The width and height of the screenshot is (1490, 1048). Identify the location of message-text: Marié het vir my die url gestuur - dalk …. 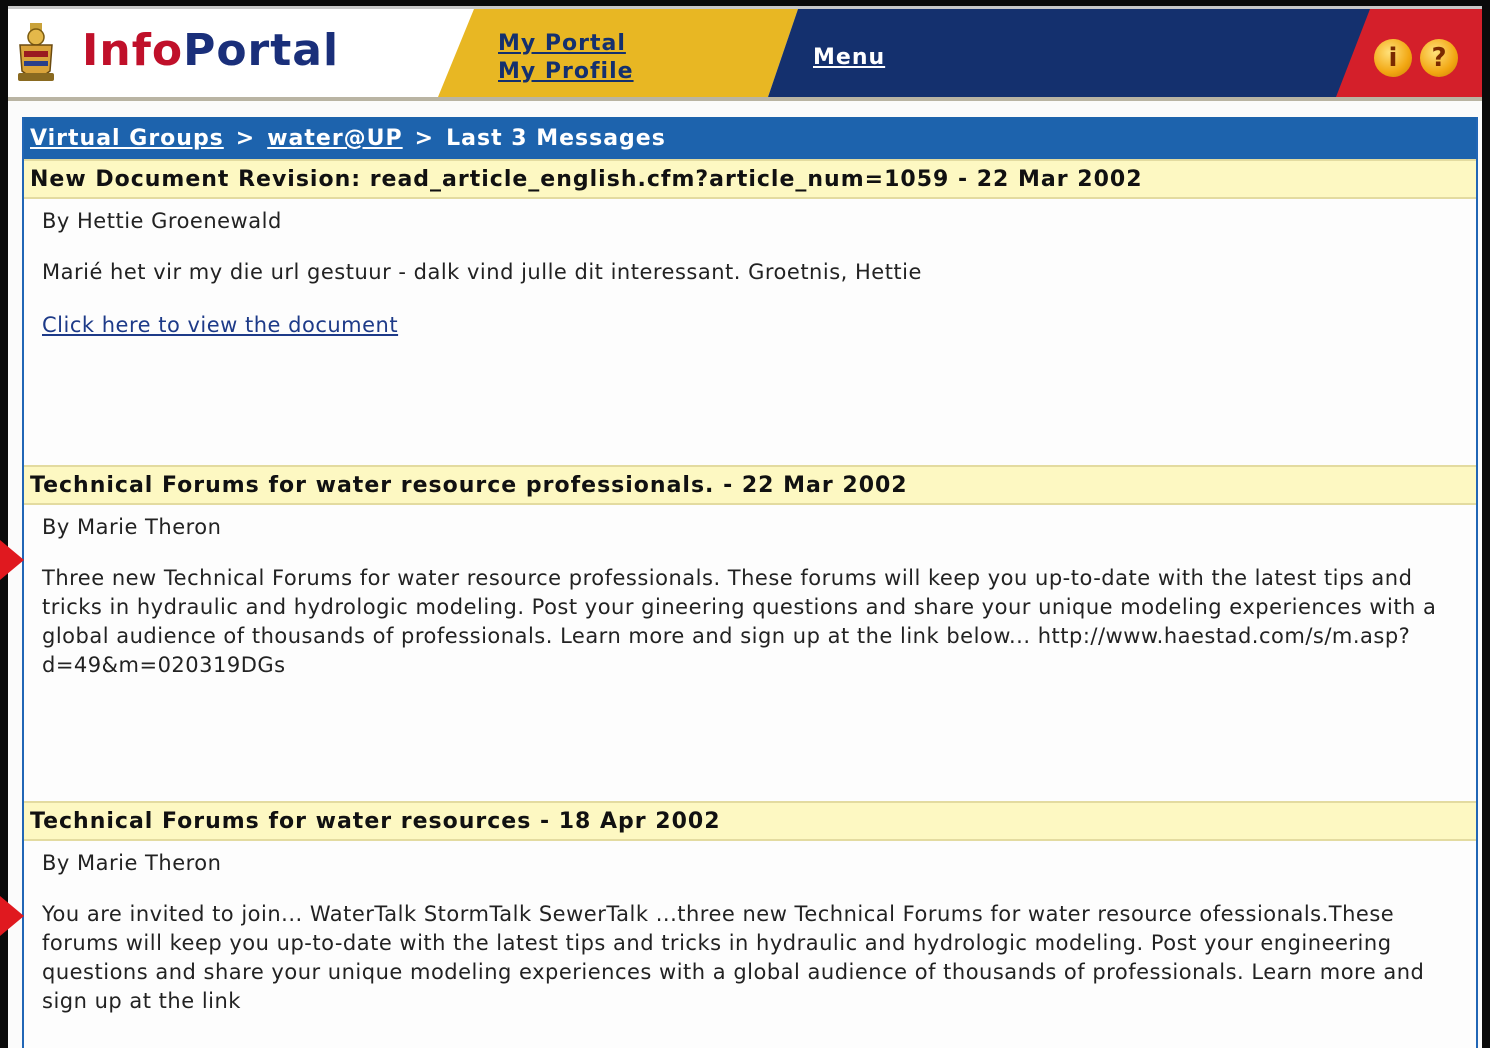
(482, 272).